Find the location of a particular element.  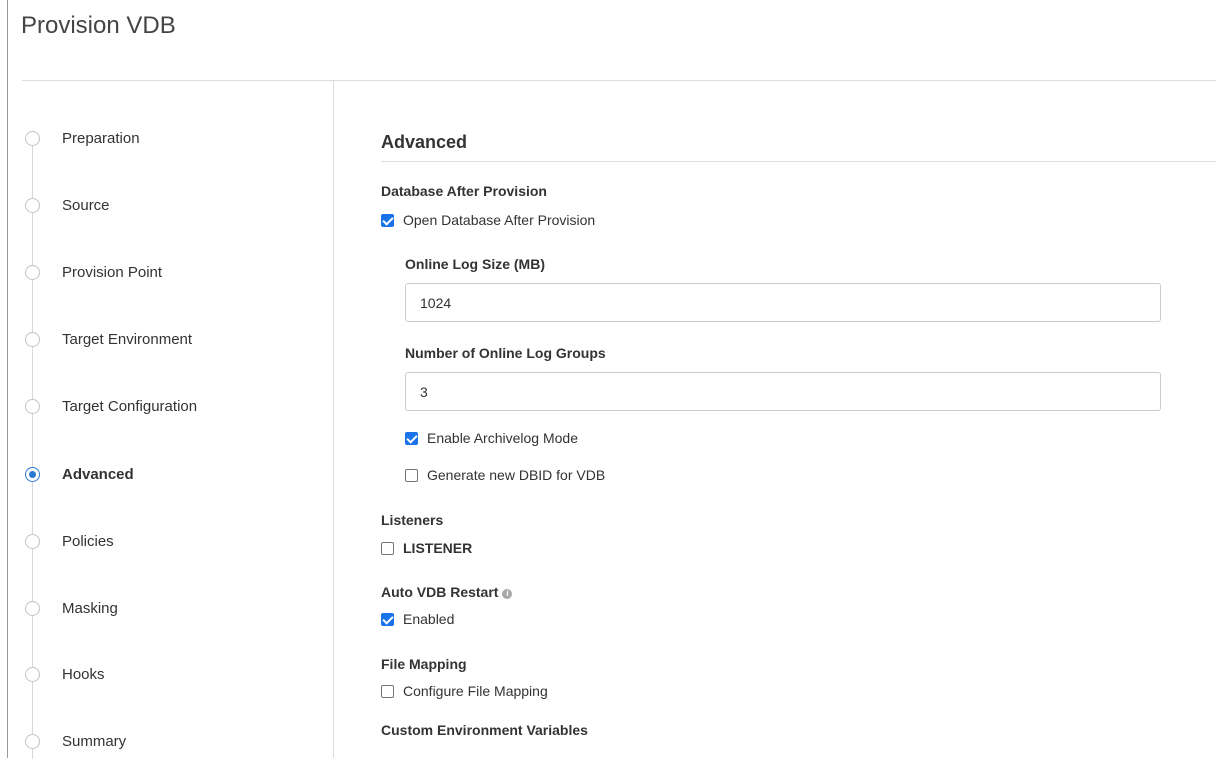

info-icon: i is located at coordinates (507, 594).